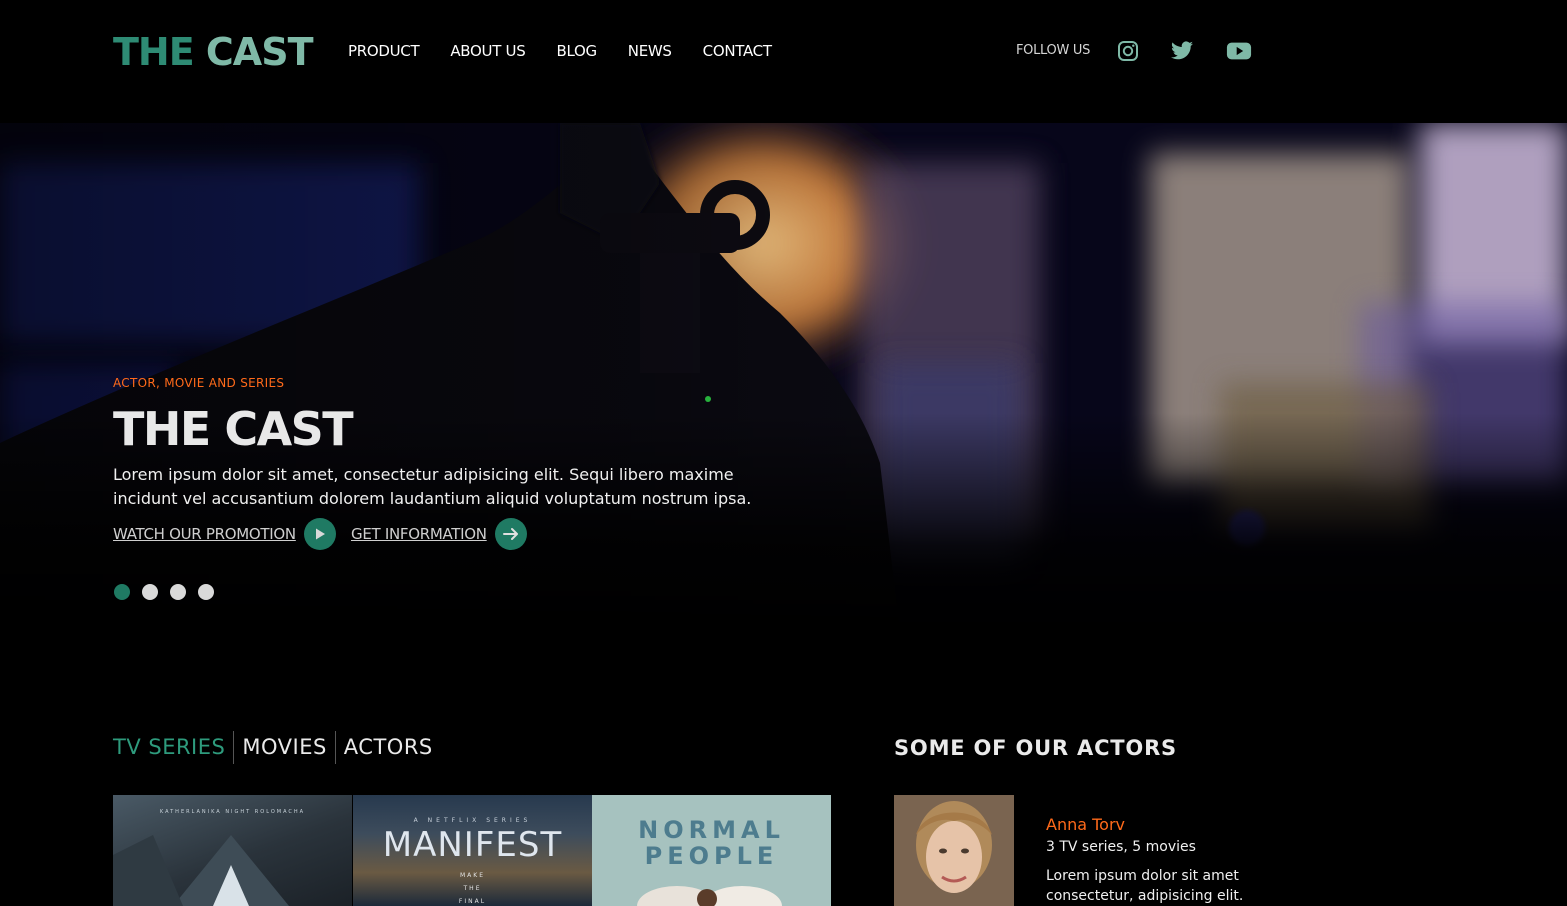 The height and width of the screenshot is (906, 1567). I want to click on actor-meta: 3 TV series, 5 movies, so click(1121, 847).